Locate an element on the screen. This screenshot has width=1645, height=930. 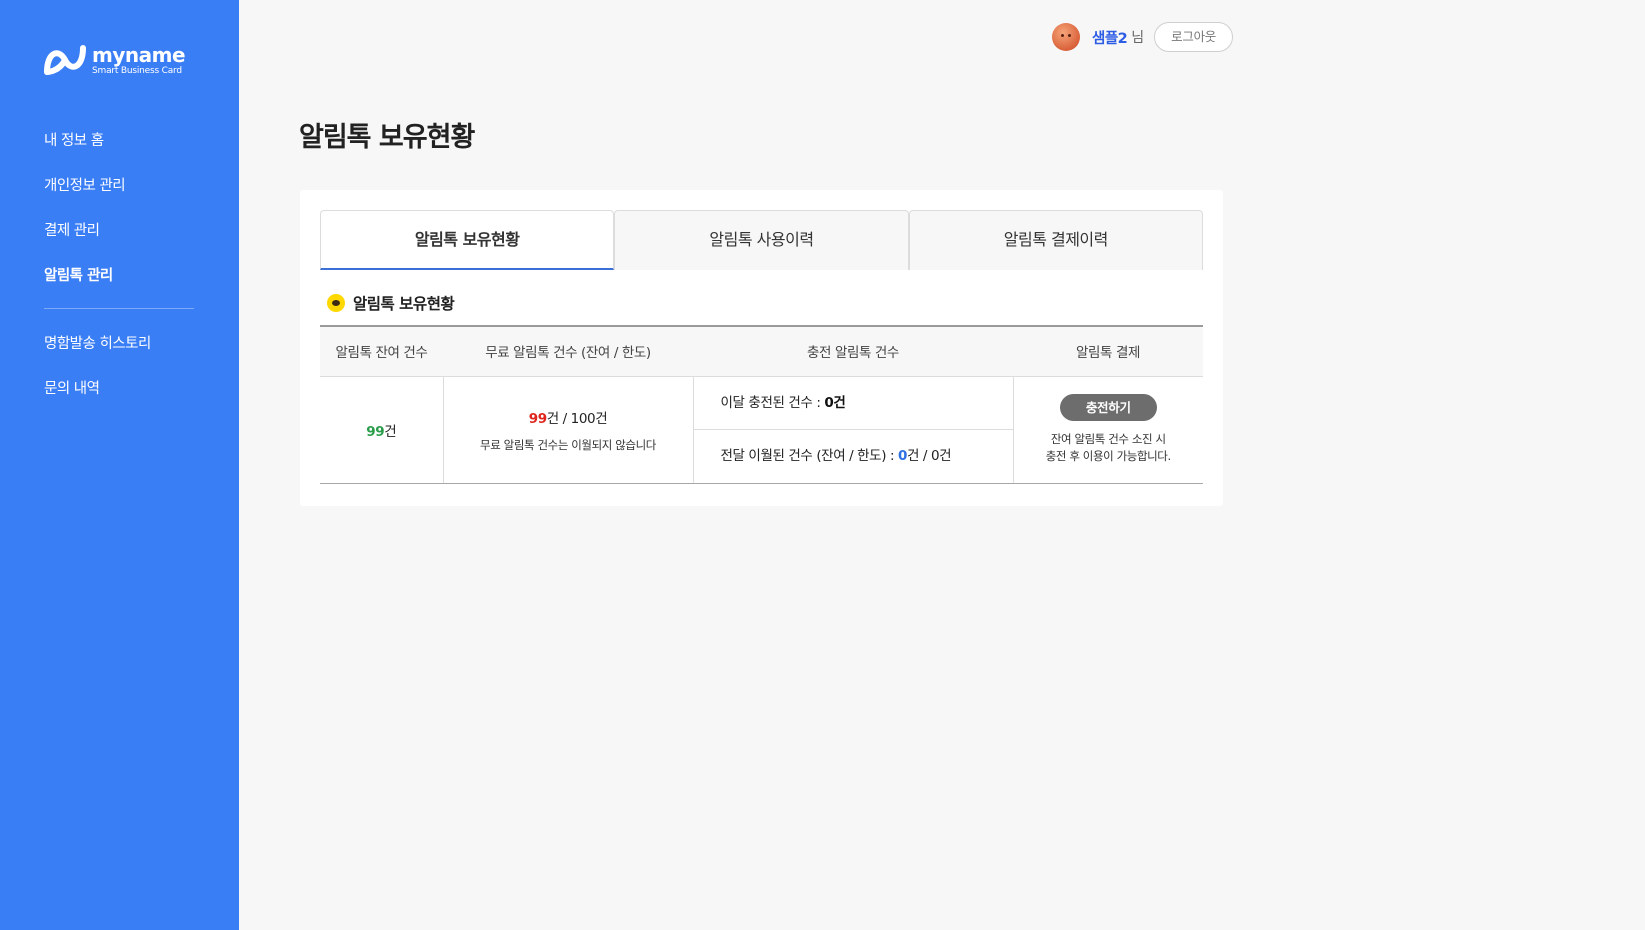
user-name: 샘플2 is located at coordinates (1110, 38).